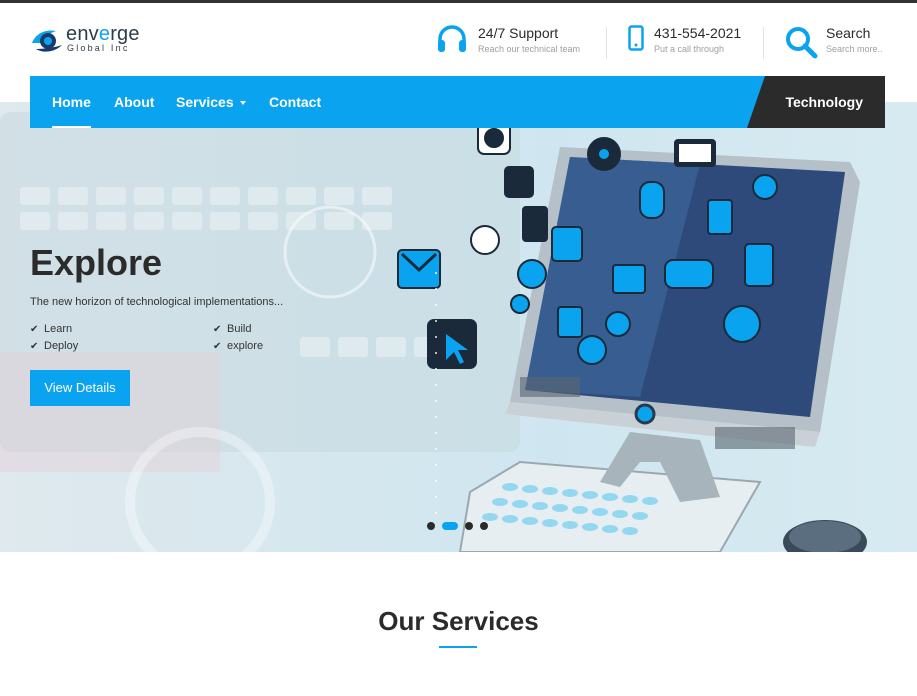  Describe the element at coordinates (518, 33) in the screenshot. I see `support-title: 24/7 Support` at that location.